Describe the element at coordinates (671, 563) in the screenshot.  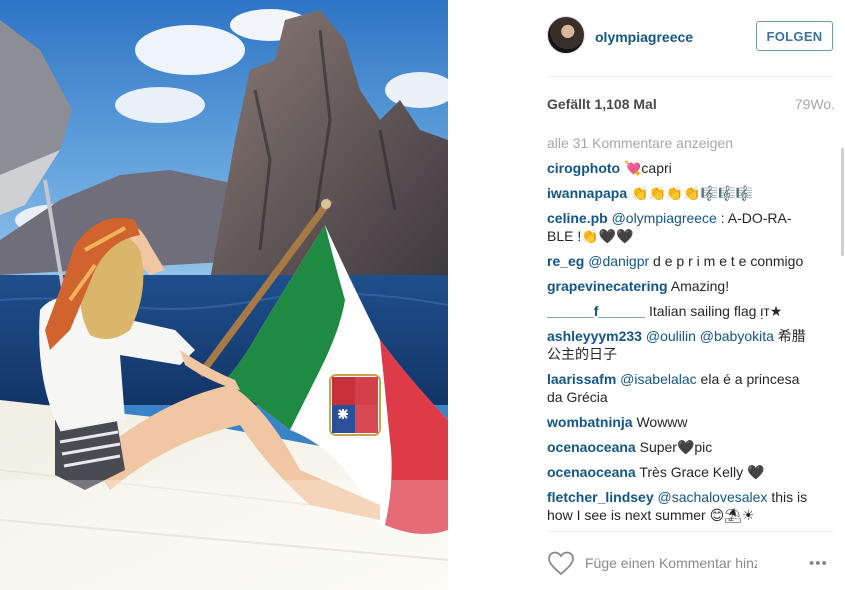
I see `add-comment-input` at that location.